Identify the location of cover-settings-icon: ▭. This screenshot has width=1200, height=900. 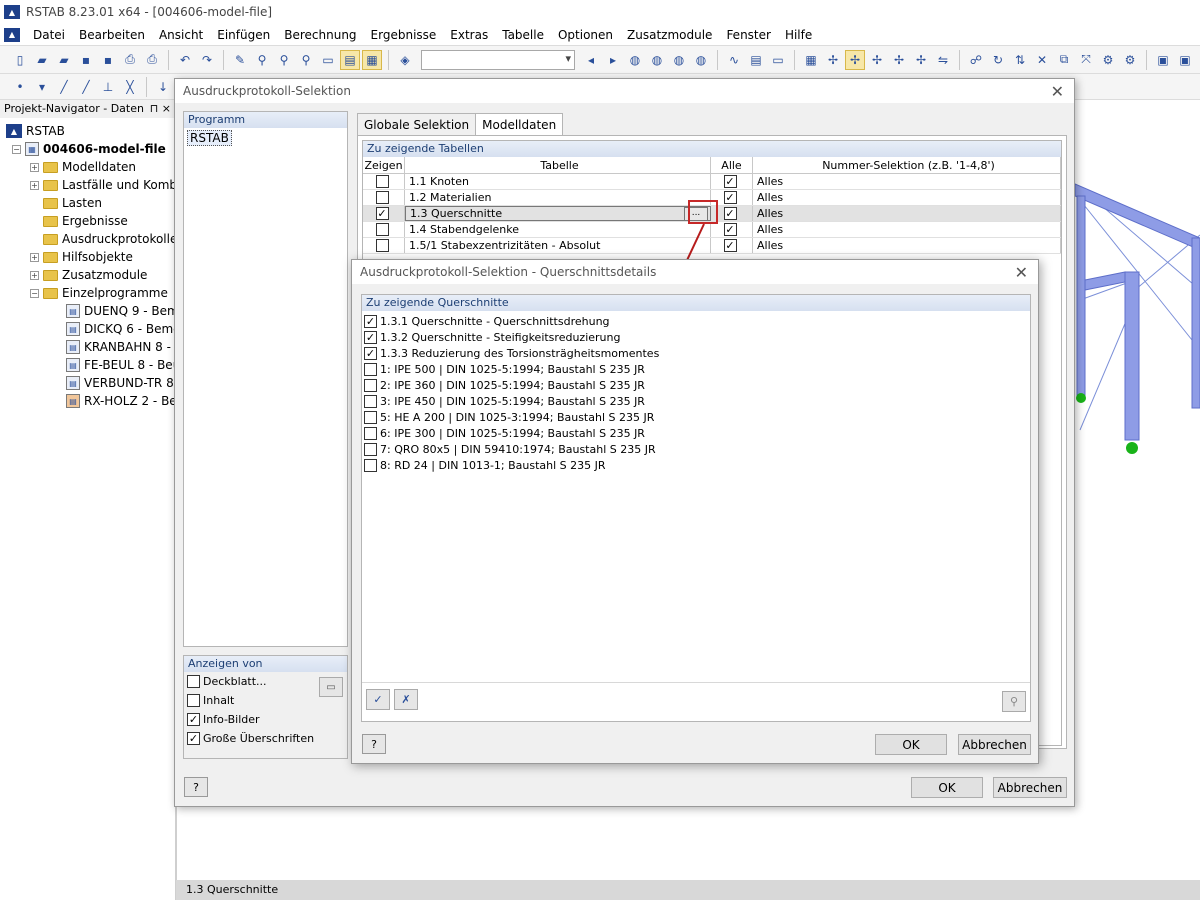
(331, 687).